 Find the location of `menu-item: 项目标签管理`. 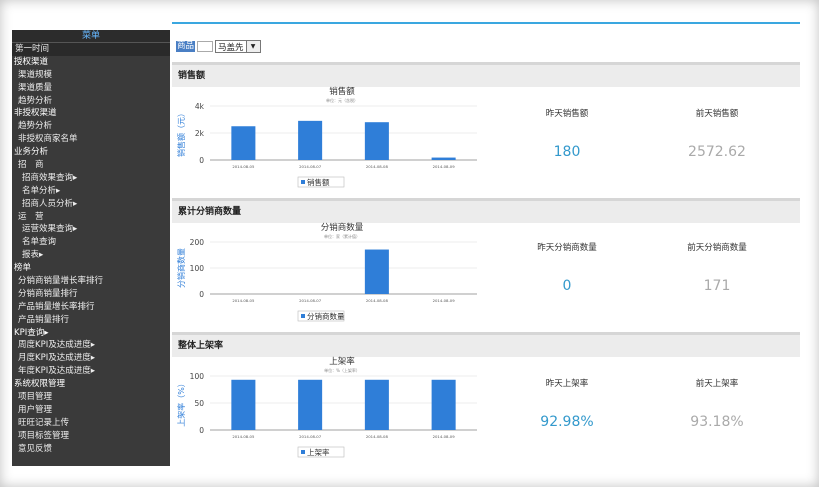

menu-item: 项目标签管理 is located at coordinates (91, 436).